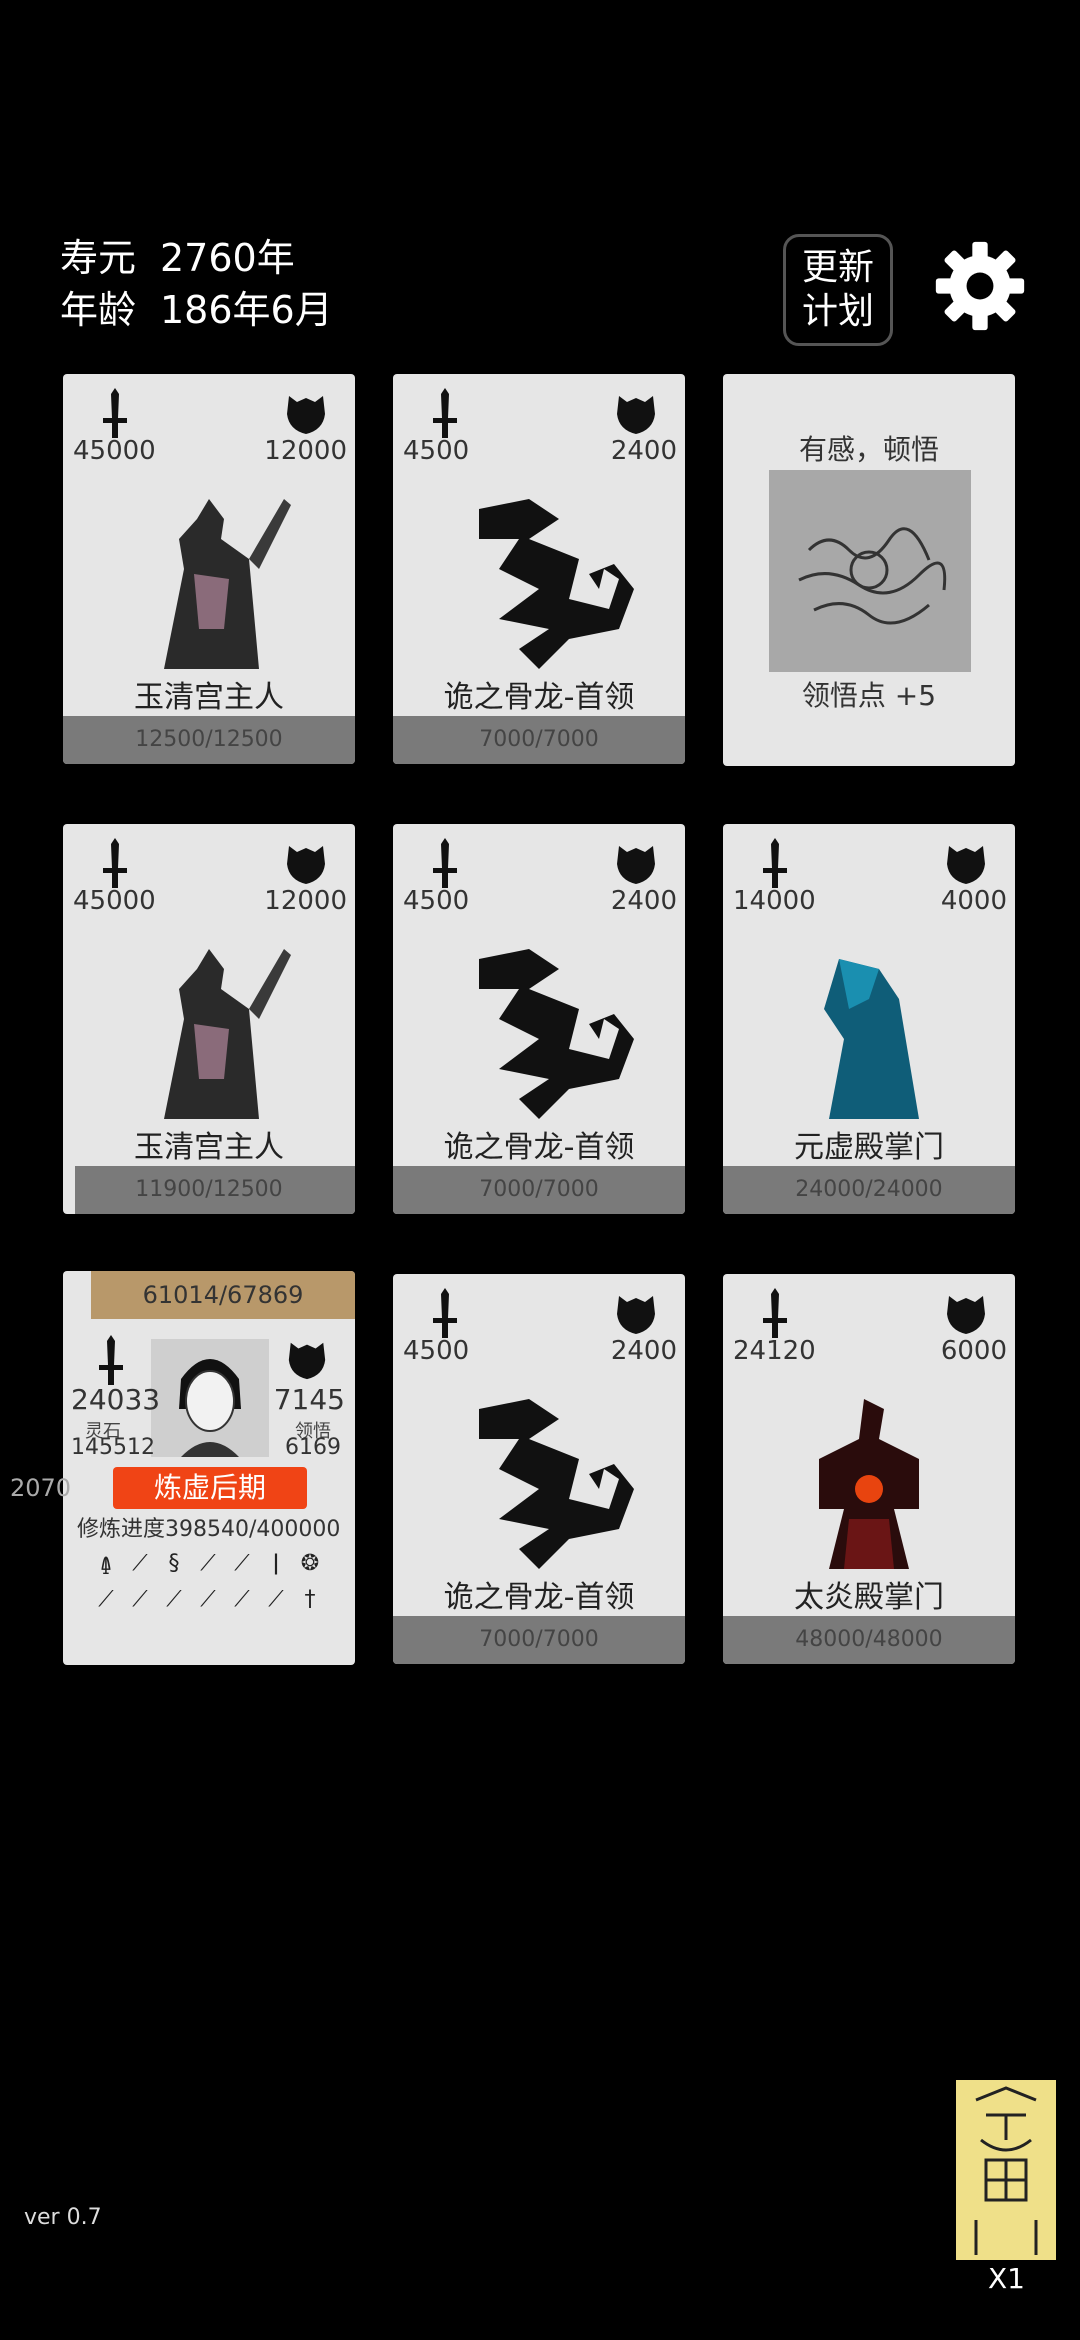 The height and width of the screenshot is (2340, 1080). I want to click on cultivation-progress: 修炼进度398540/400000, so click(208, 1527).